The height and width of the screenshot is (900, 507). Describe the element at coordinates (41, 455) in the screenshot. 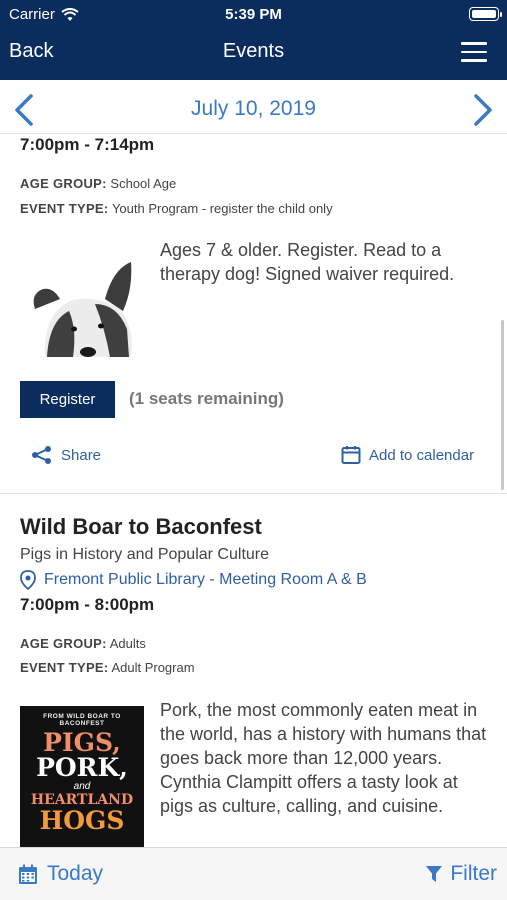

I see `share-icon` at that location.